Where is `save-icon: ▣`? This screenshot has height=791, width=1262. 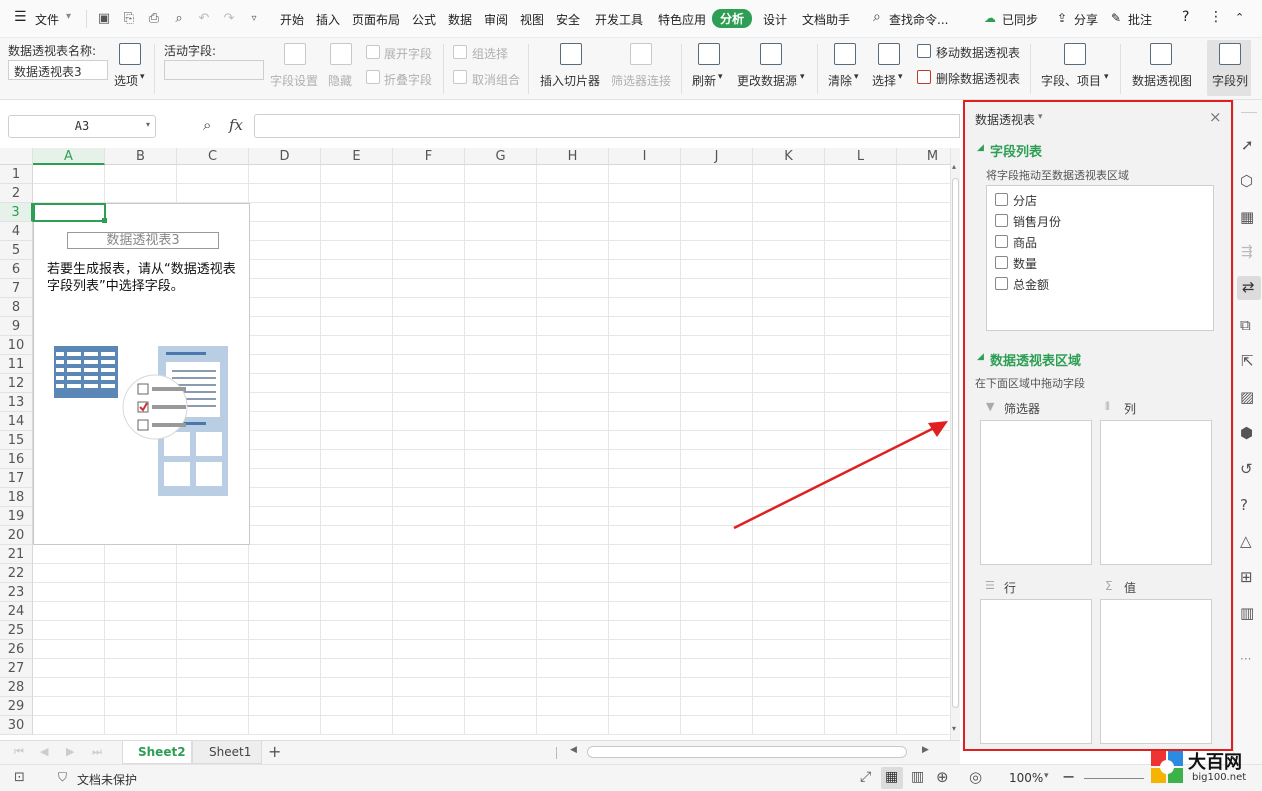
save-icon: ▣ is located at coordinates (104, 19).